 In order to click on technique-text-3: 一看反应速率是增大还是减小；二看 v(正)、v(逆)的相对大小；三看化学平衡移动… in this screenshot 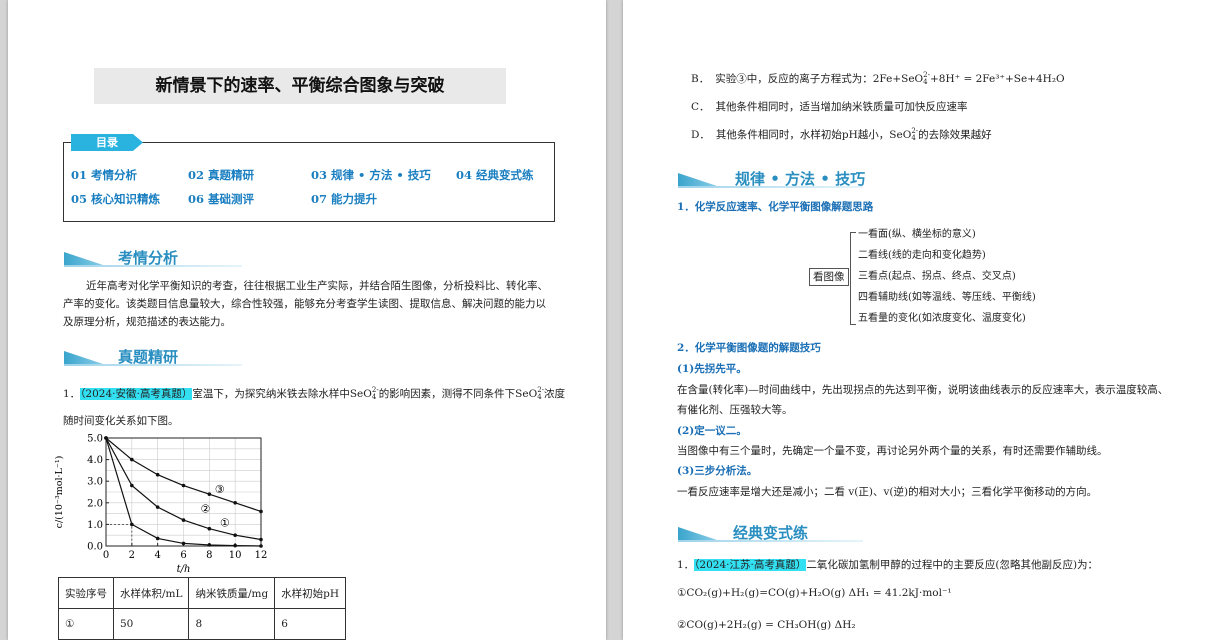, I will do `click(887, 492)`.